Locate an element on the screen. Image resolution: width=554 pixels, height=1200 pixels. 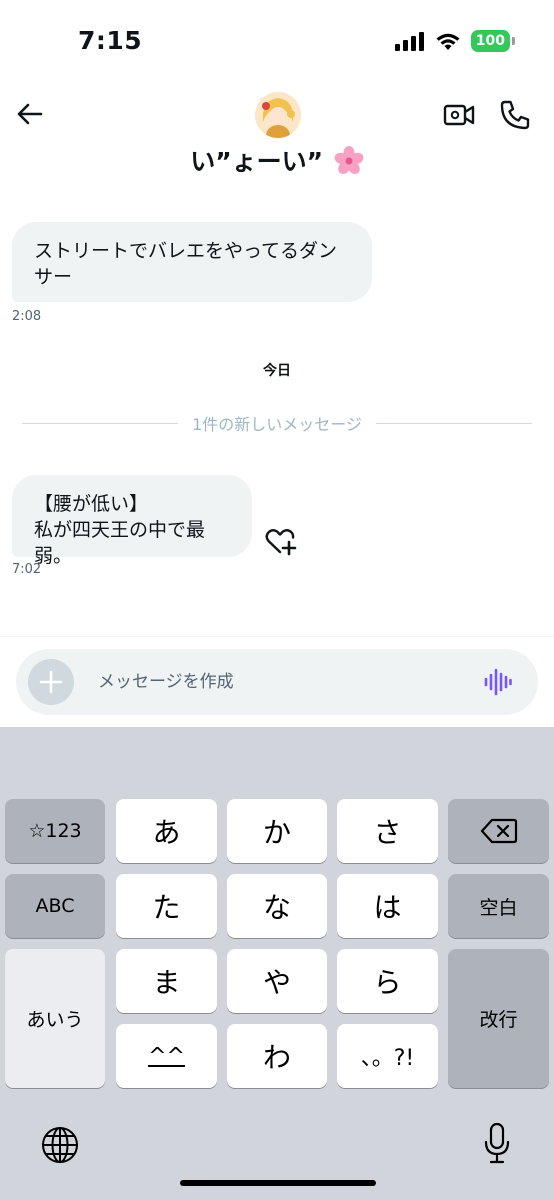
key-ya: や is located at coordinates (277, 981).